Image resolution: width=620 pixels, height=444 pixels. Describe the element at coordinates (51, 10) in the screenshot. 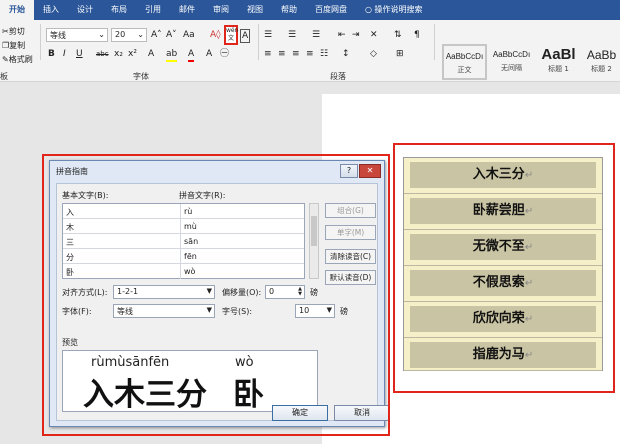

I see `tab-insert: 插入` at that location.